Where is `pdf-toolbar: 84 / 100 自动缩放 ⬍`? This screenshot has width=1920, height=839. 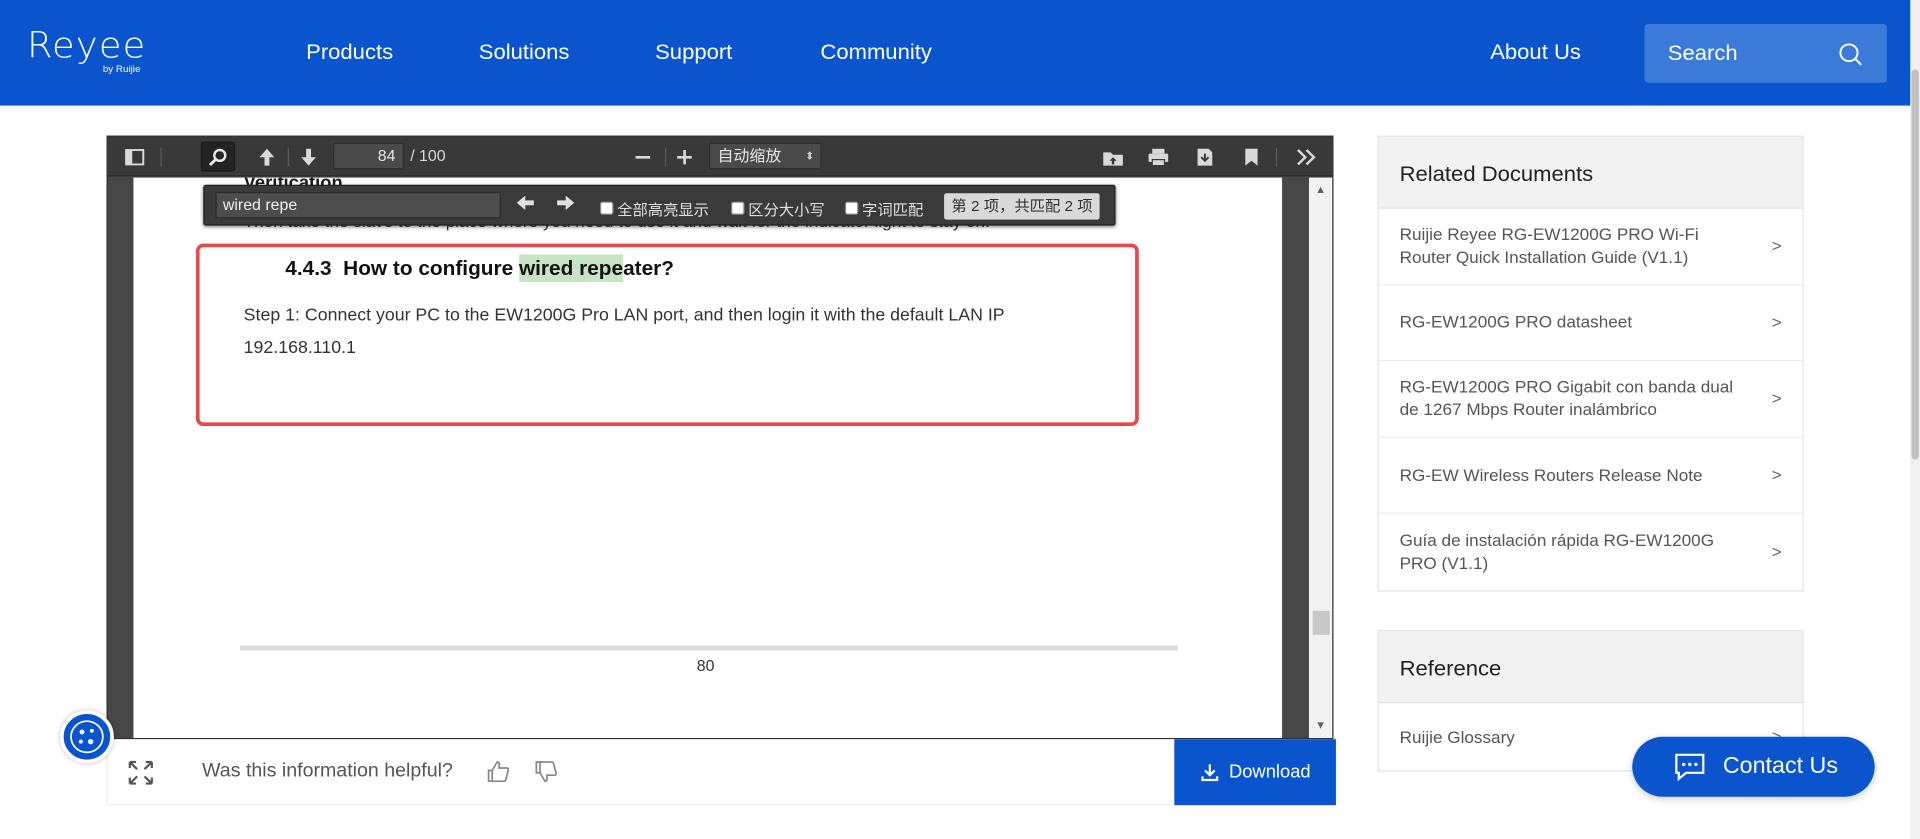 pdf-toolbar: 84 / 100 自动缩放 ⬍ is located at coordinates (720, 156).